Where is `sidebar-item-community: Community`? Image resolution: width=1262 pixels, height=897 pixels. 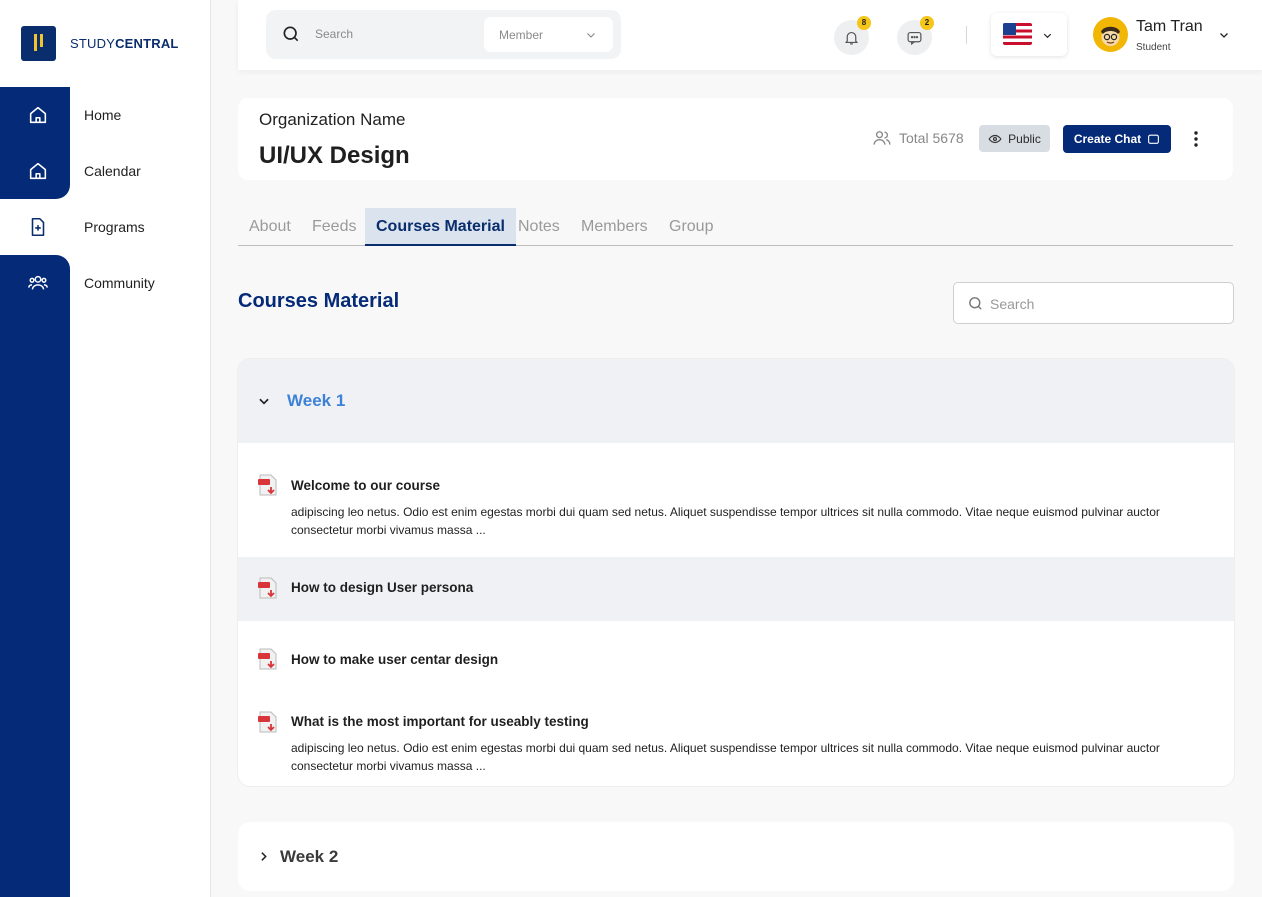
sidebar-item-community: Community is located at coordinates (119, 283).